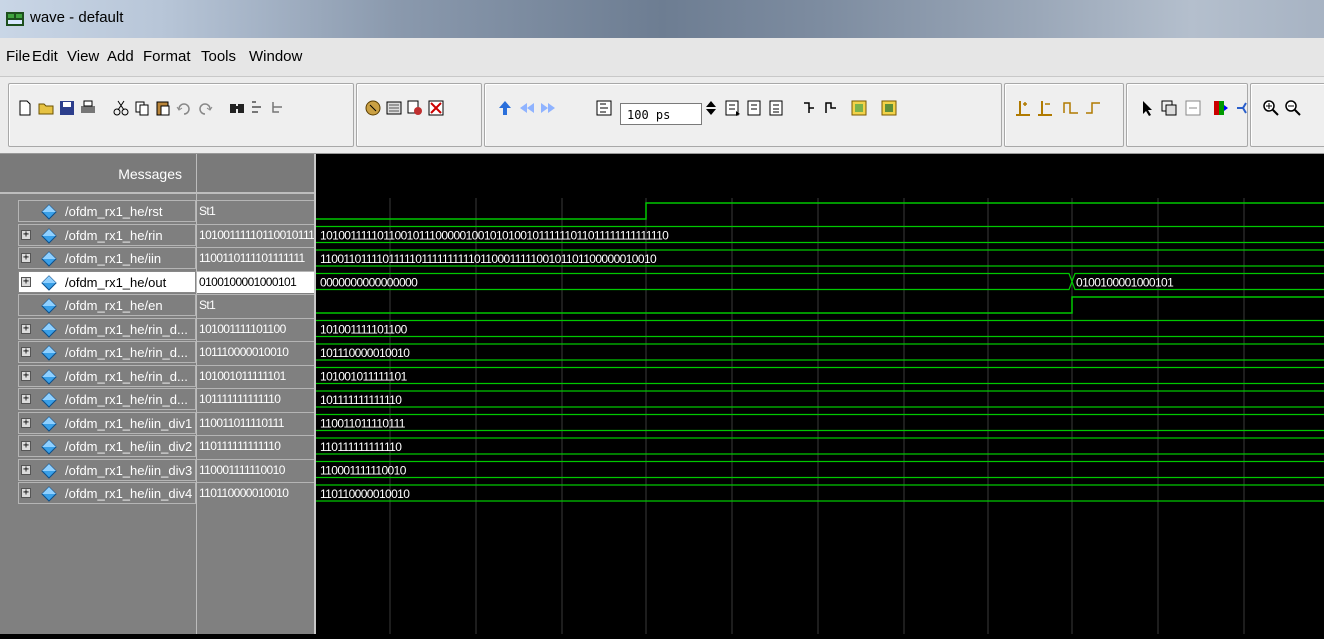 This screenshot has width=1324, height=639. What do you see at coordinates (820, 399) in the screenshot?
I see `signal-waveform: 101111111111110` at bounding box center [820, 399].